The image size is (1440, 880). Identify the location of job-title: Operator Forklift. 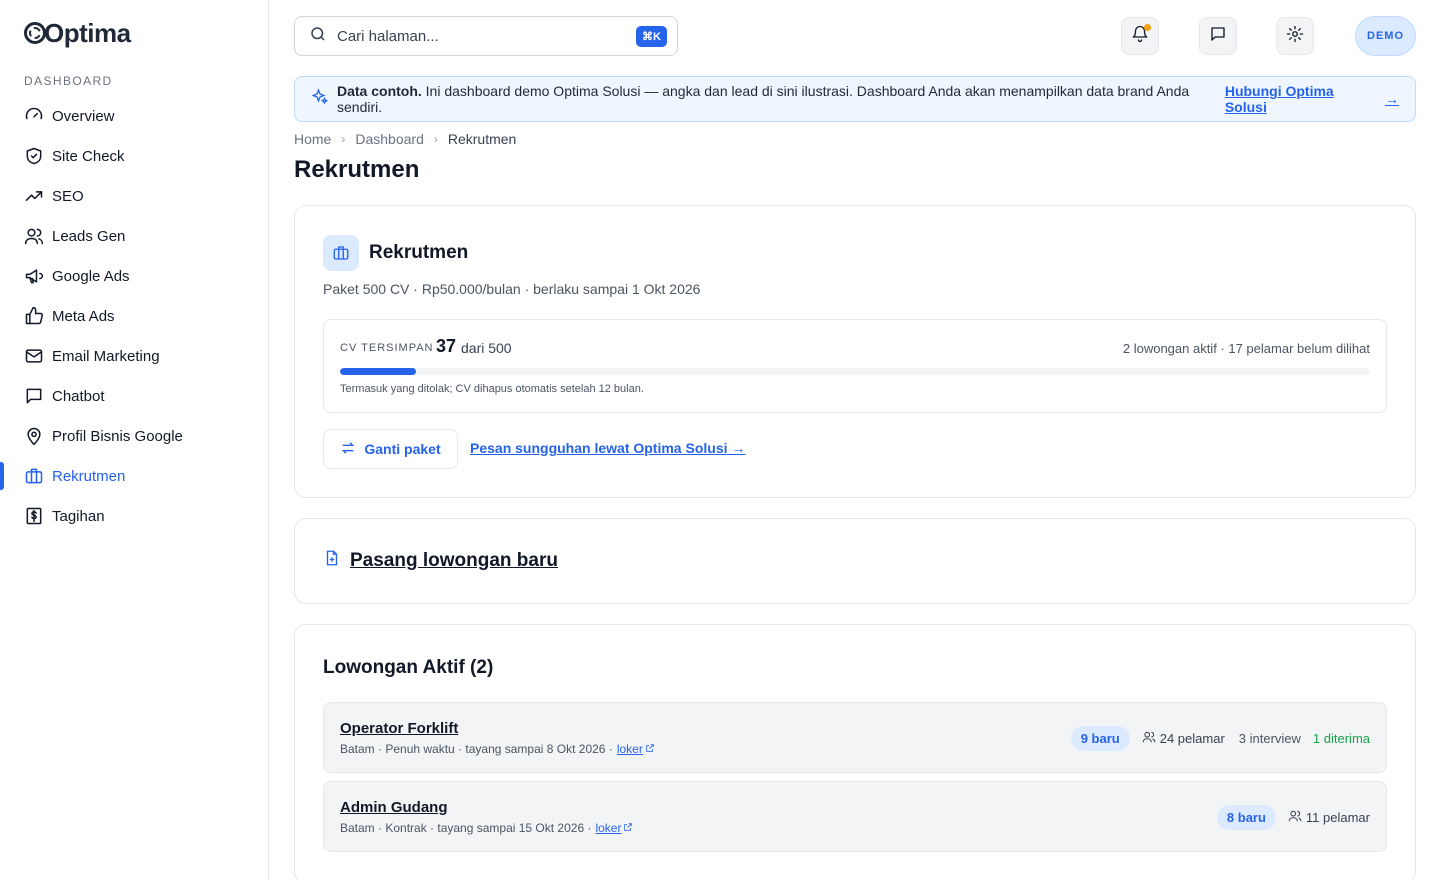
(399, 728).